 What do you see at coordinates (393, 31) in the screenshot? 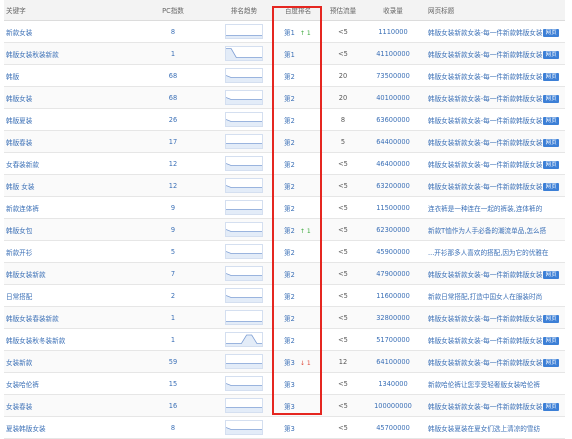
I see `indexed-count-link: 1110000` at bounding box center [393, 31].